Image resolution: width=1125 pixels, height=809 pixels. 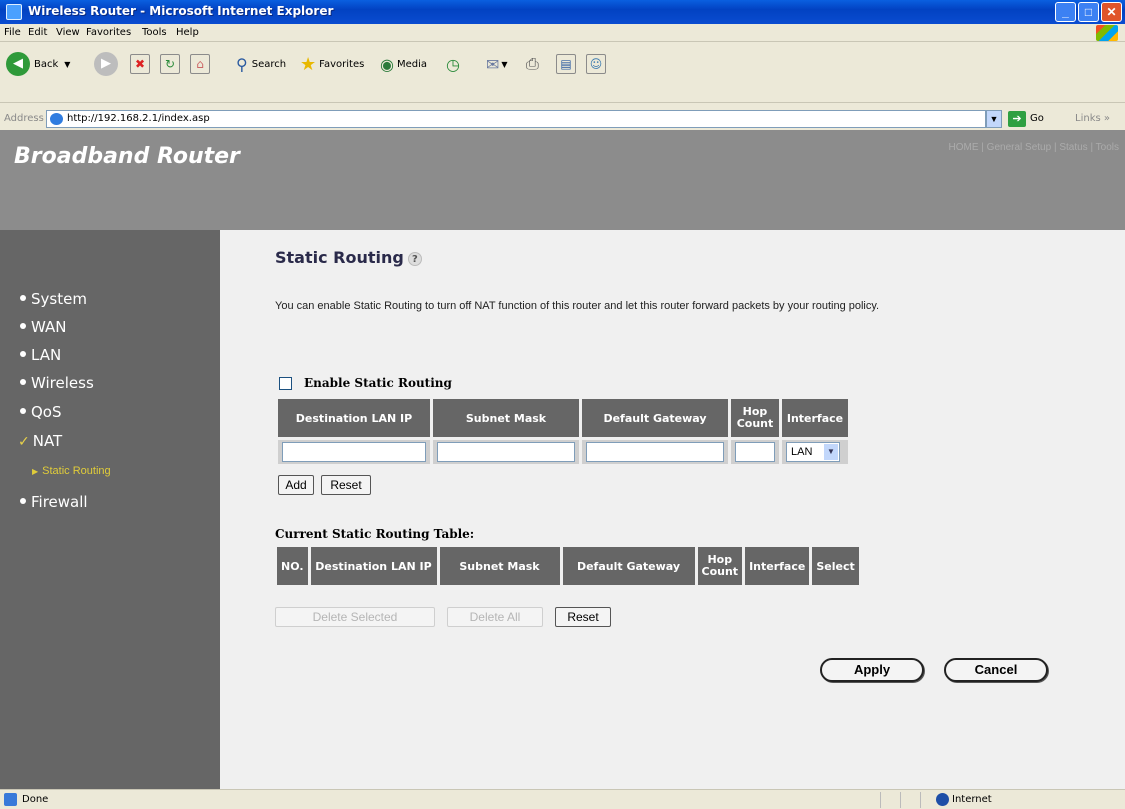 I want to click on interface-select: LAN ▼, so click(x=813, y=452).